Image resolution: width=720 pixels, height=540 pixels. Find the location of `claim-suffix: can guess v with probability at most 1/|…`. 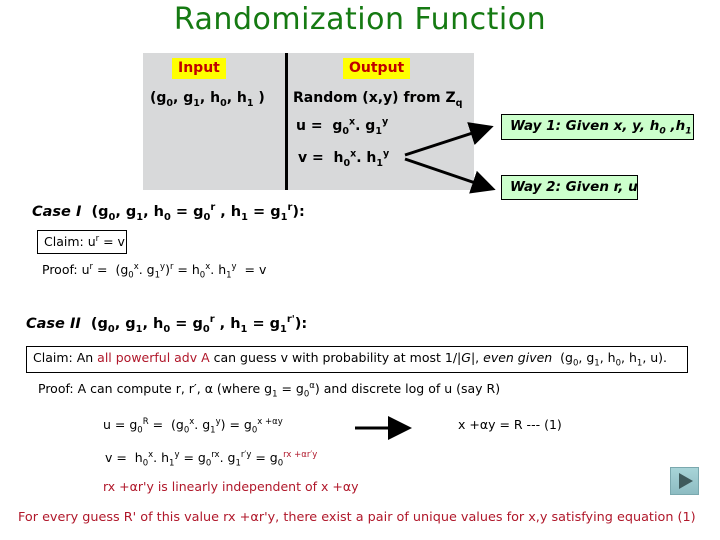

claim-suffix: can guess v with probability at most 1/|… is located at coordinates (438, 359).